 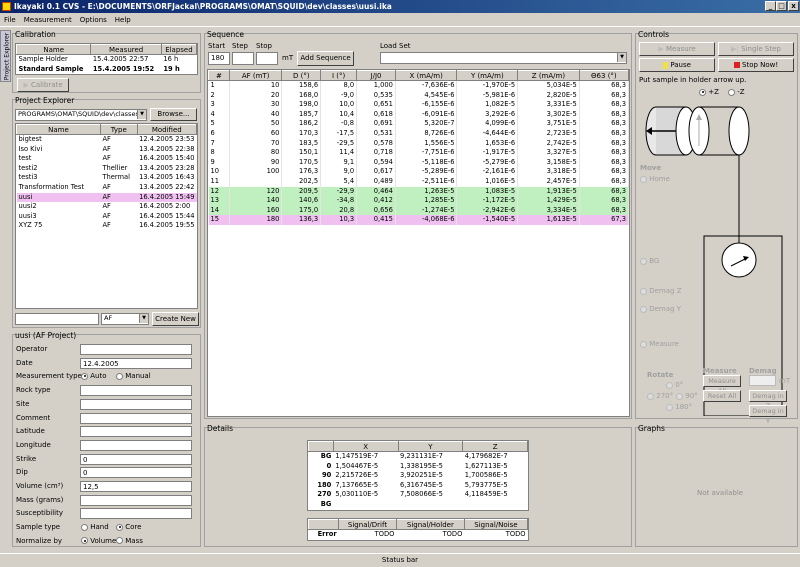 I want to click on start-input: 180, so click(x=219, y=58).